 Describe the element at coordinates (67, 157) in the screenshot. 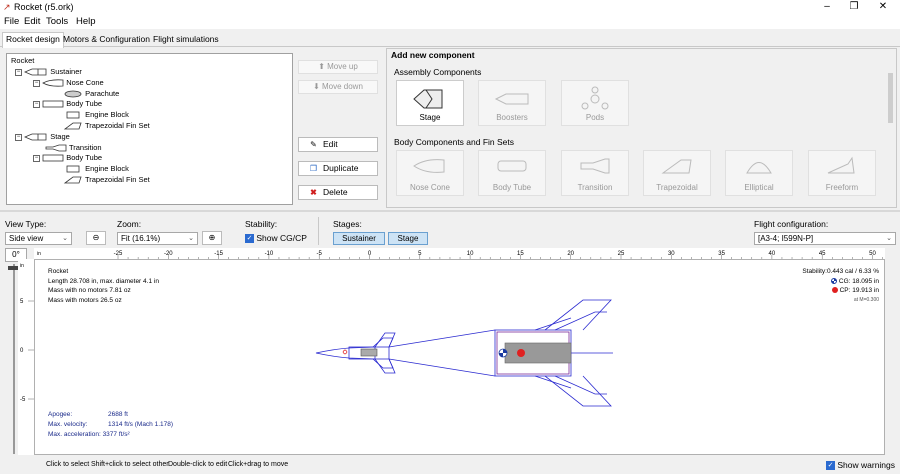

I see `tree-item-body-tube-2: − Body Tube` at that location.